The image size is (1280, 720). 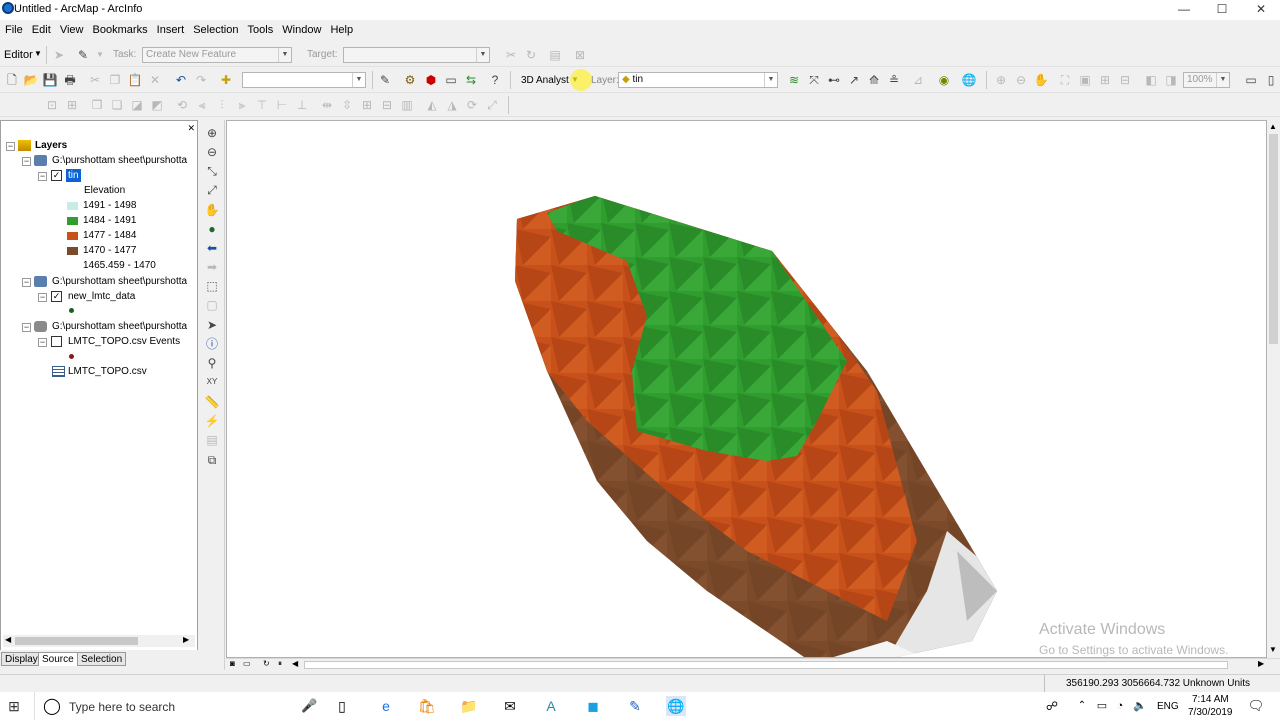 I want to click on select-features-icon: ⬚, so click(x=212, y=286).